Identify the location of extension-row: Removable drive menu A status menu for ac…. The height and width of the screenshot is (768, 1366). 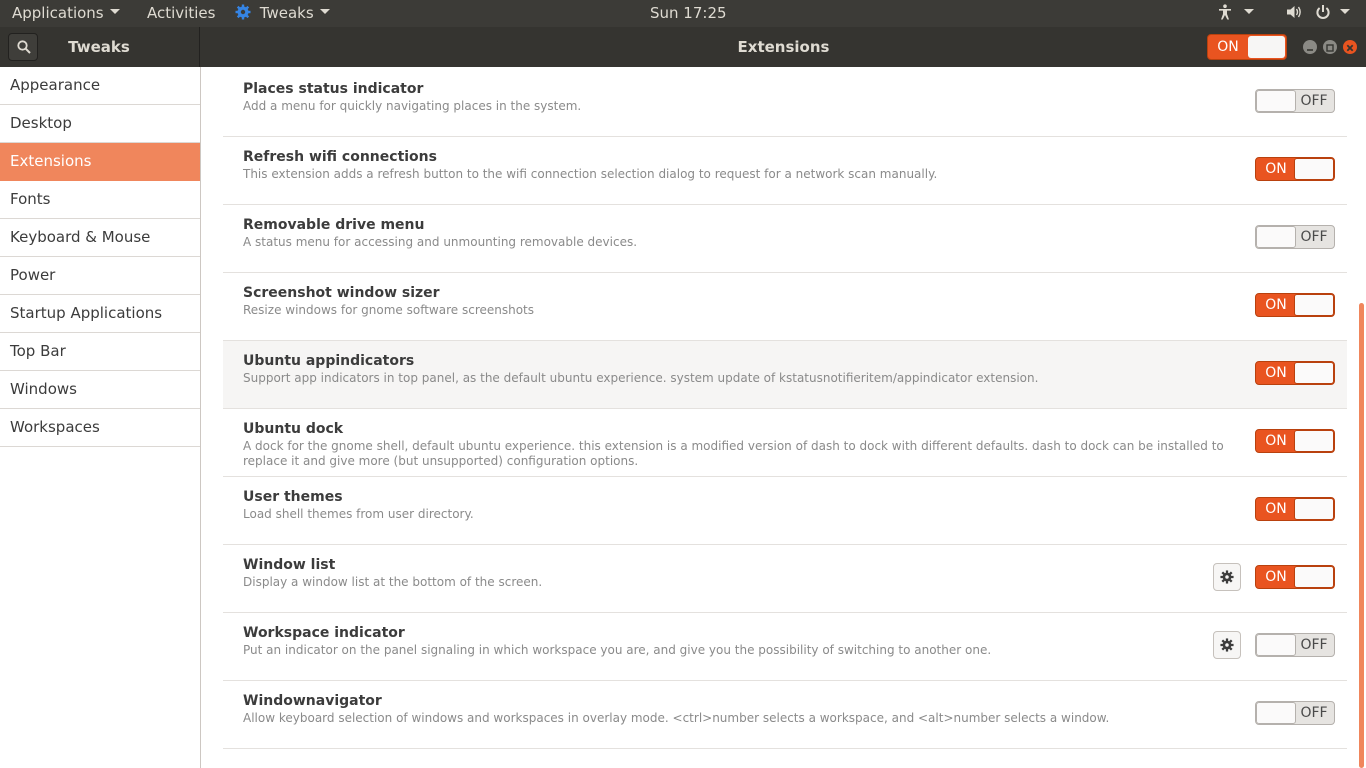
(785, 239).